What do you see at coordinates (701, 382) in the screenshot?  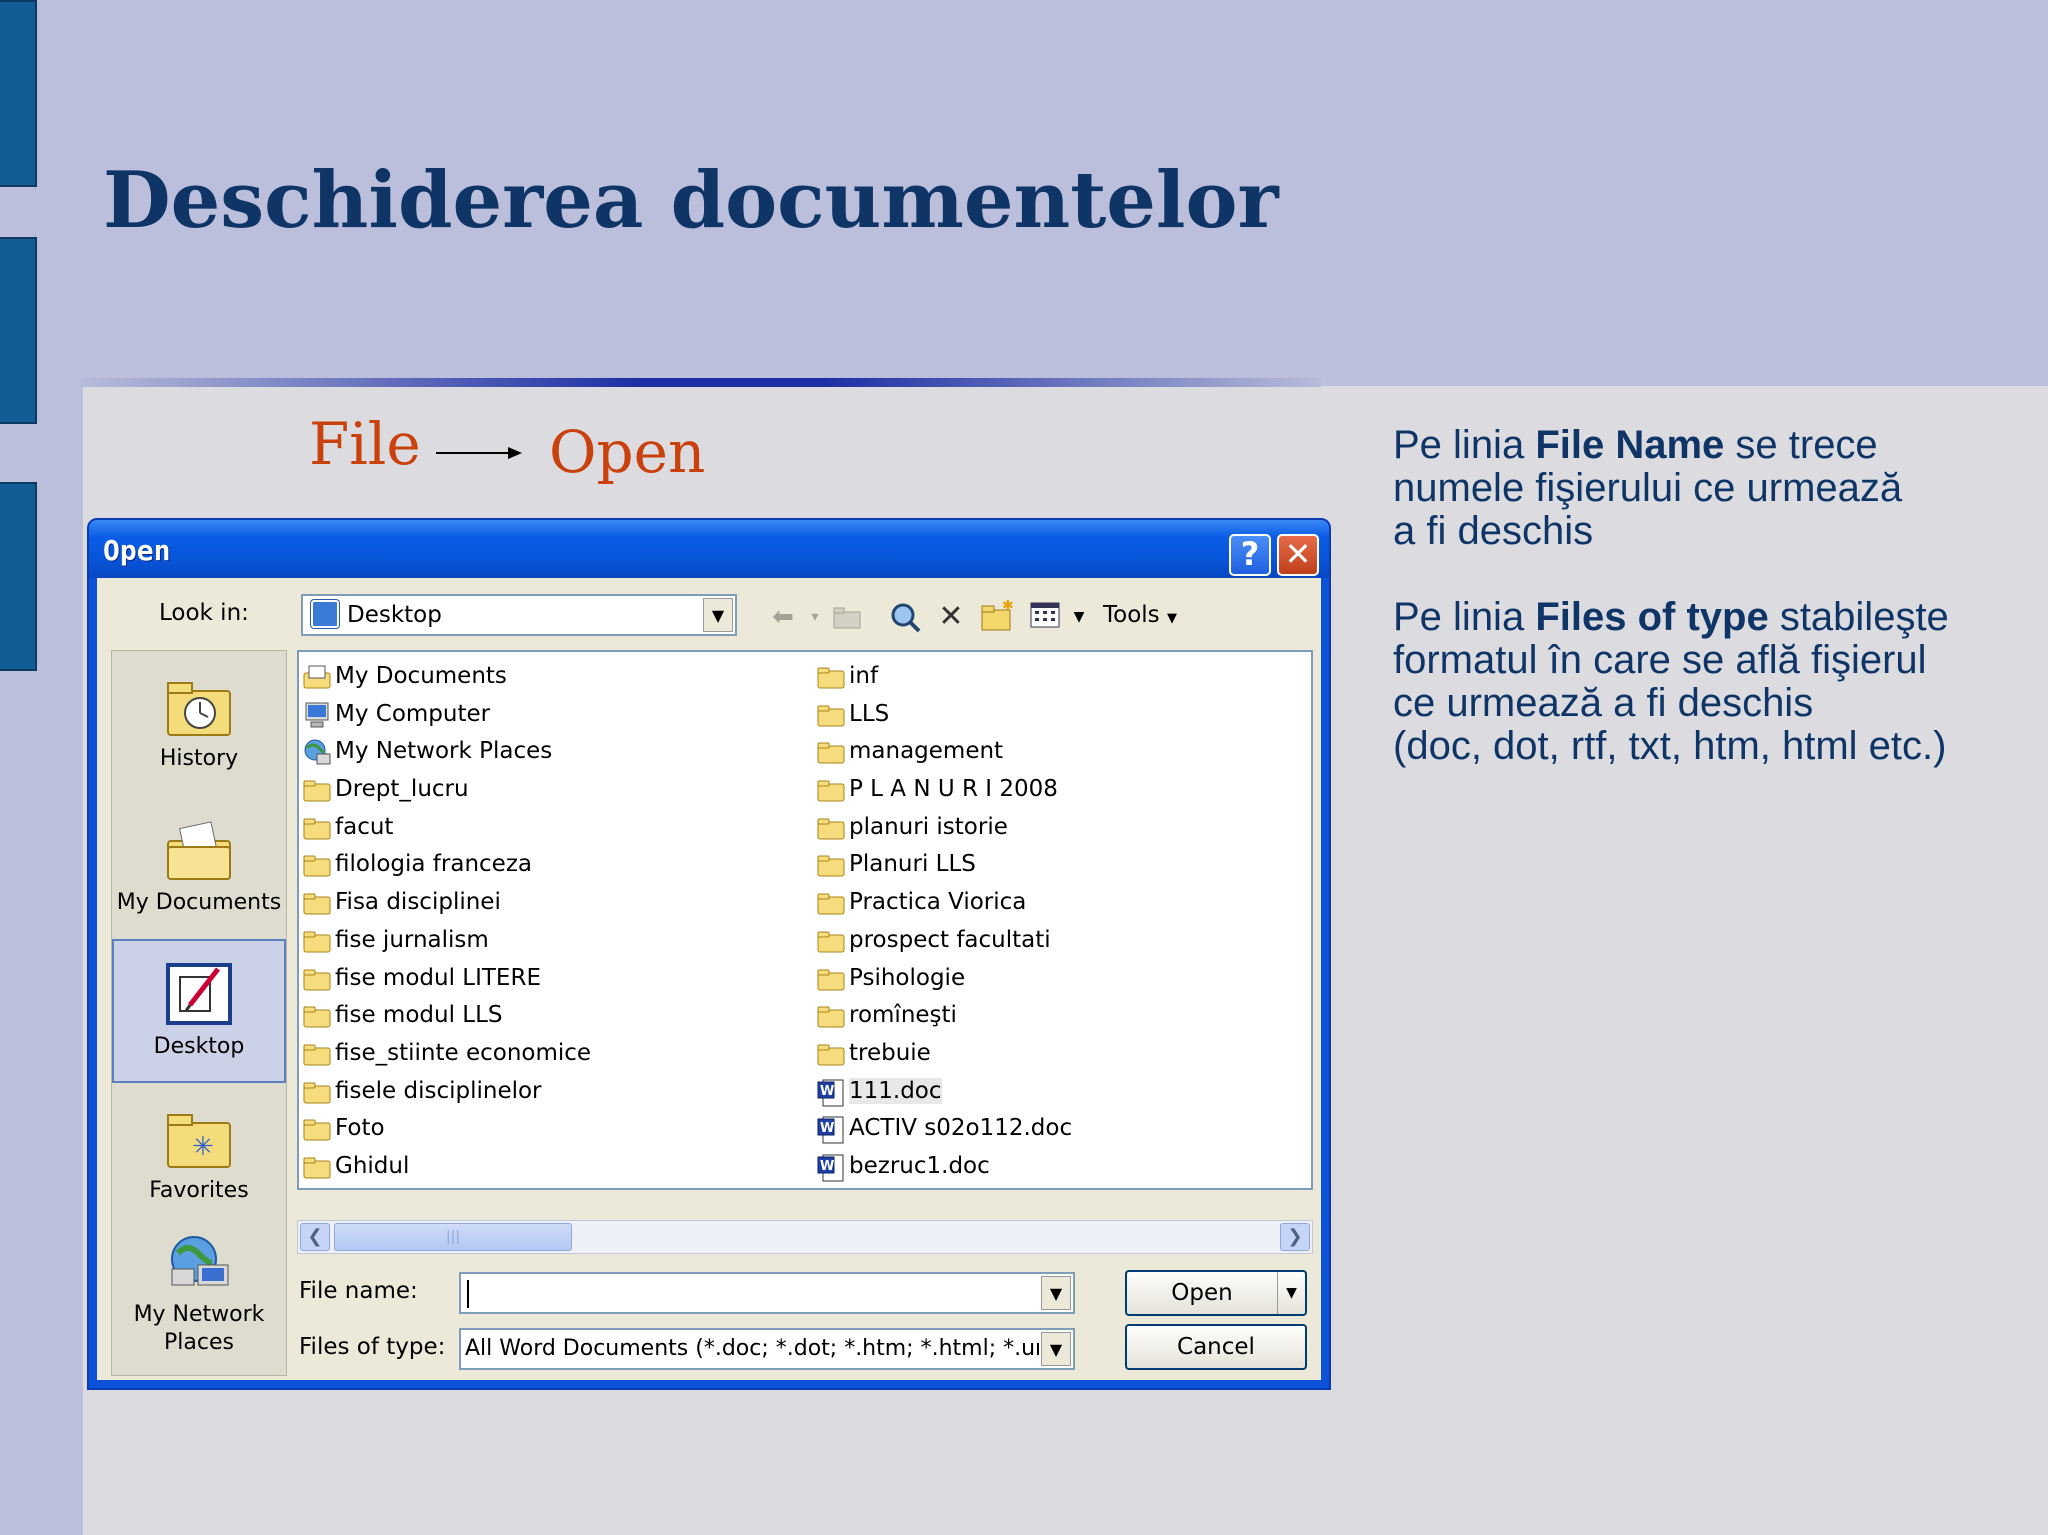 I see `title-divider` at bounding box center [701, 382].